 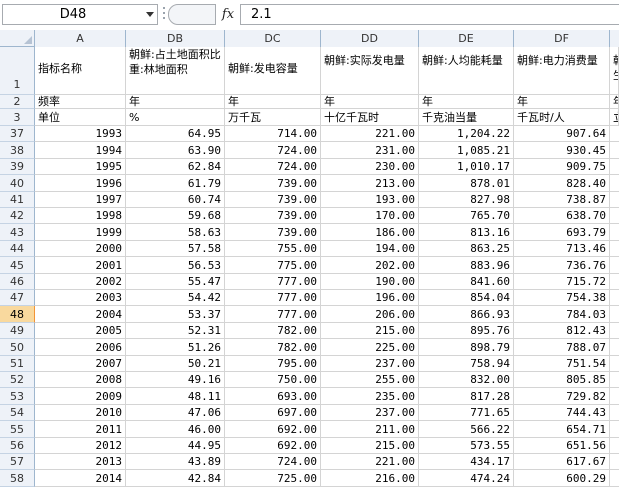 What do you see at coordinates (80, 429) in the screenshot?
I see `cell-a-55: 2011` at bounding box center [80, 429].